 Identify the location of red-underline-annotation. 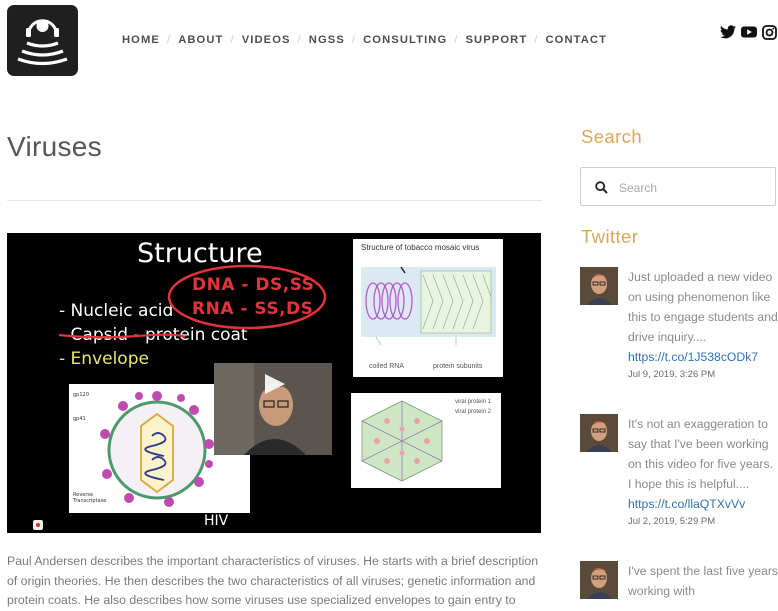
(122, 336).